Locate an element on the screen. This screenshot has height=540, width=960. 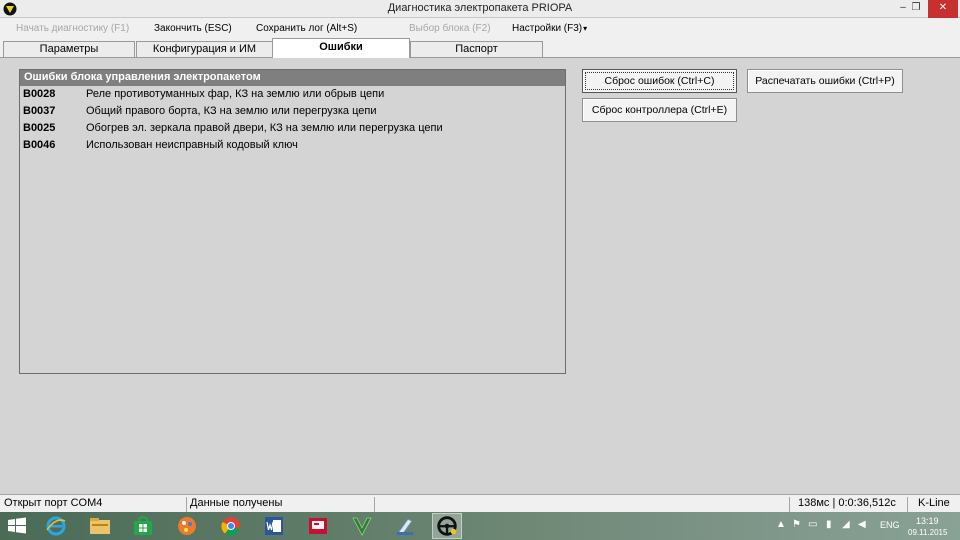
flag-icon: ⚑ is located at coordinates (796, 525).